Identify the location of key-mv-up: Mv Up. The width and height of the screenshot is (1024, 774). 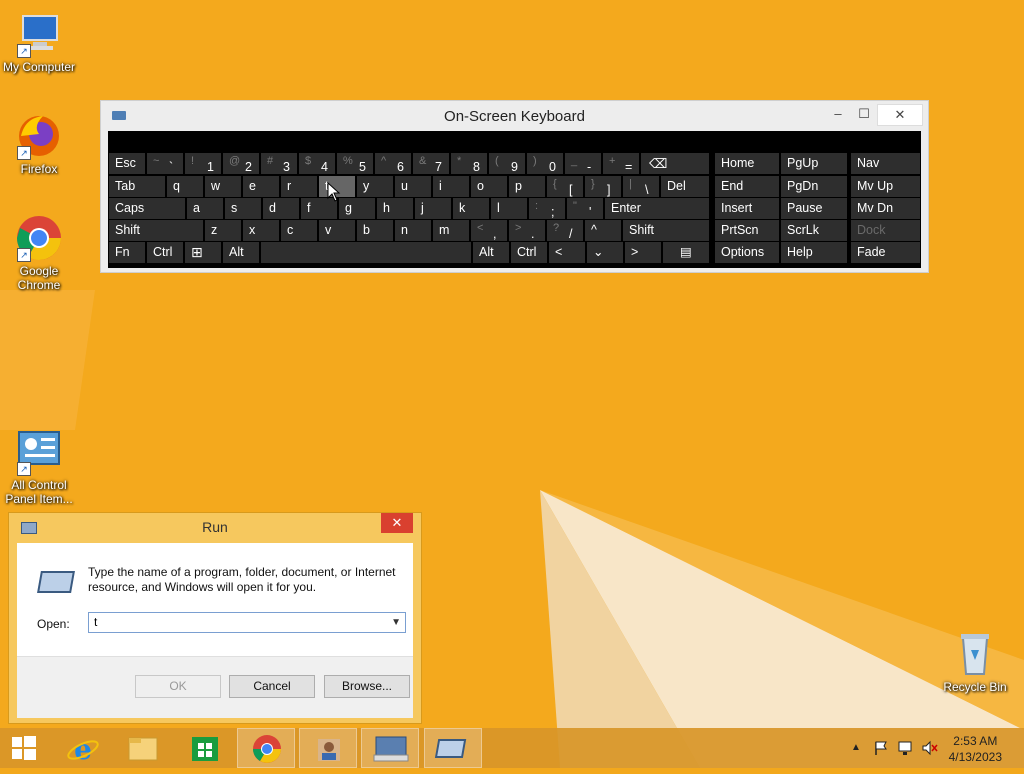
(885, 186).